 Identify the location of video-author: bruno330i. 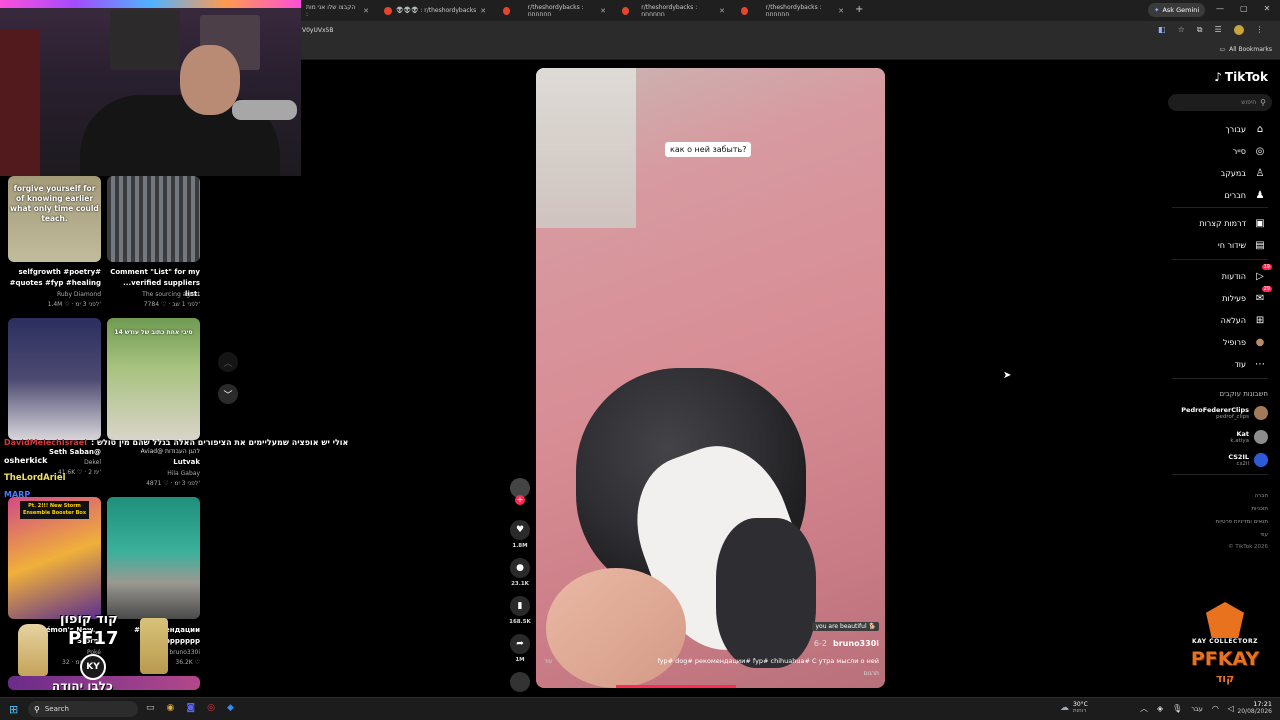
(856, 643).